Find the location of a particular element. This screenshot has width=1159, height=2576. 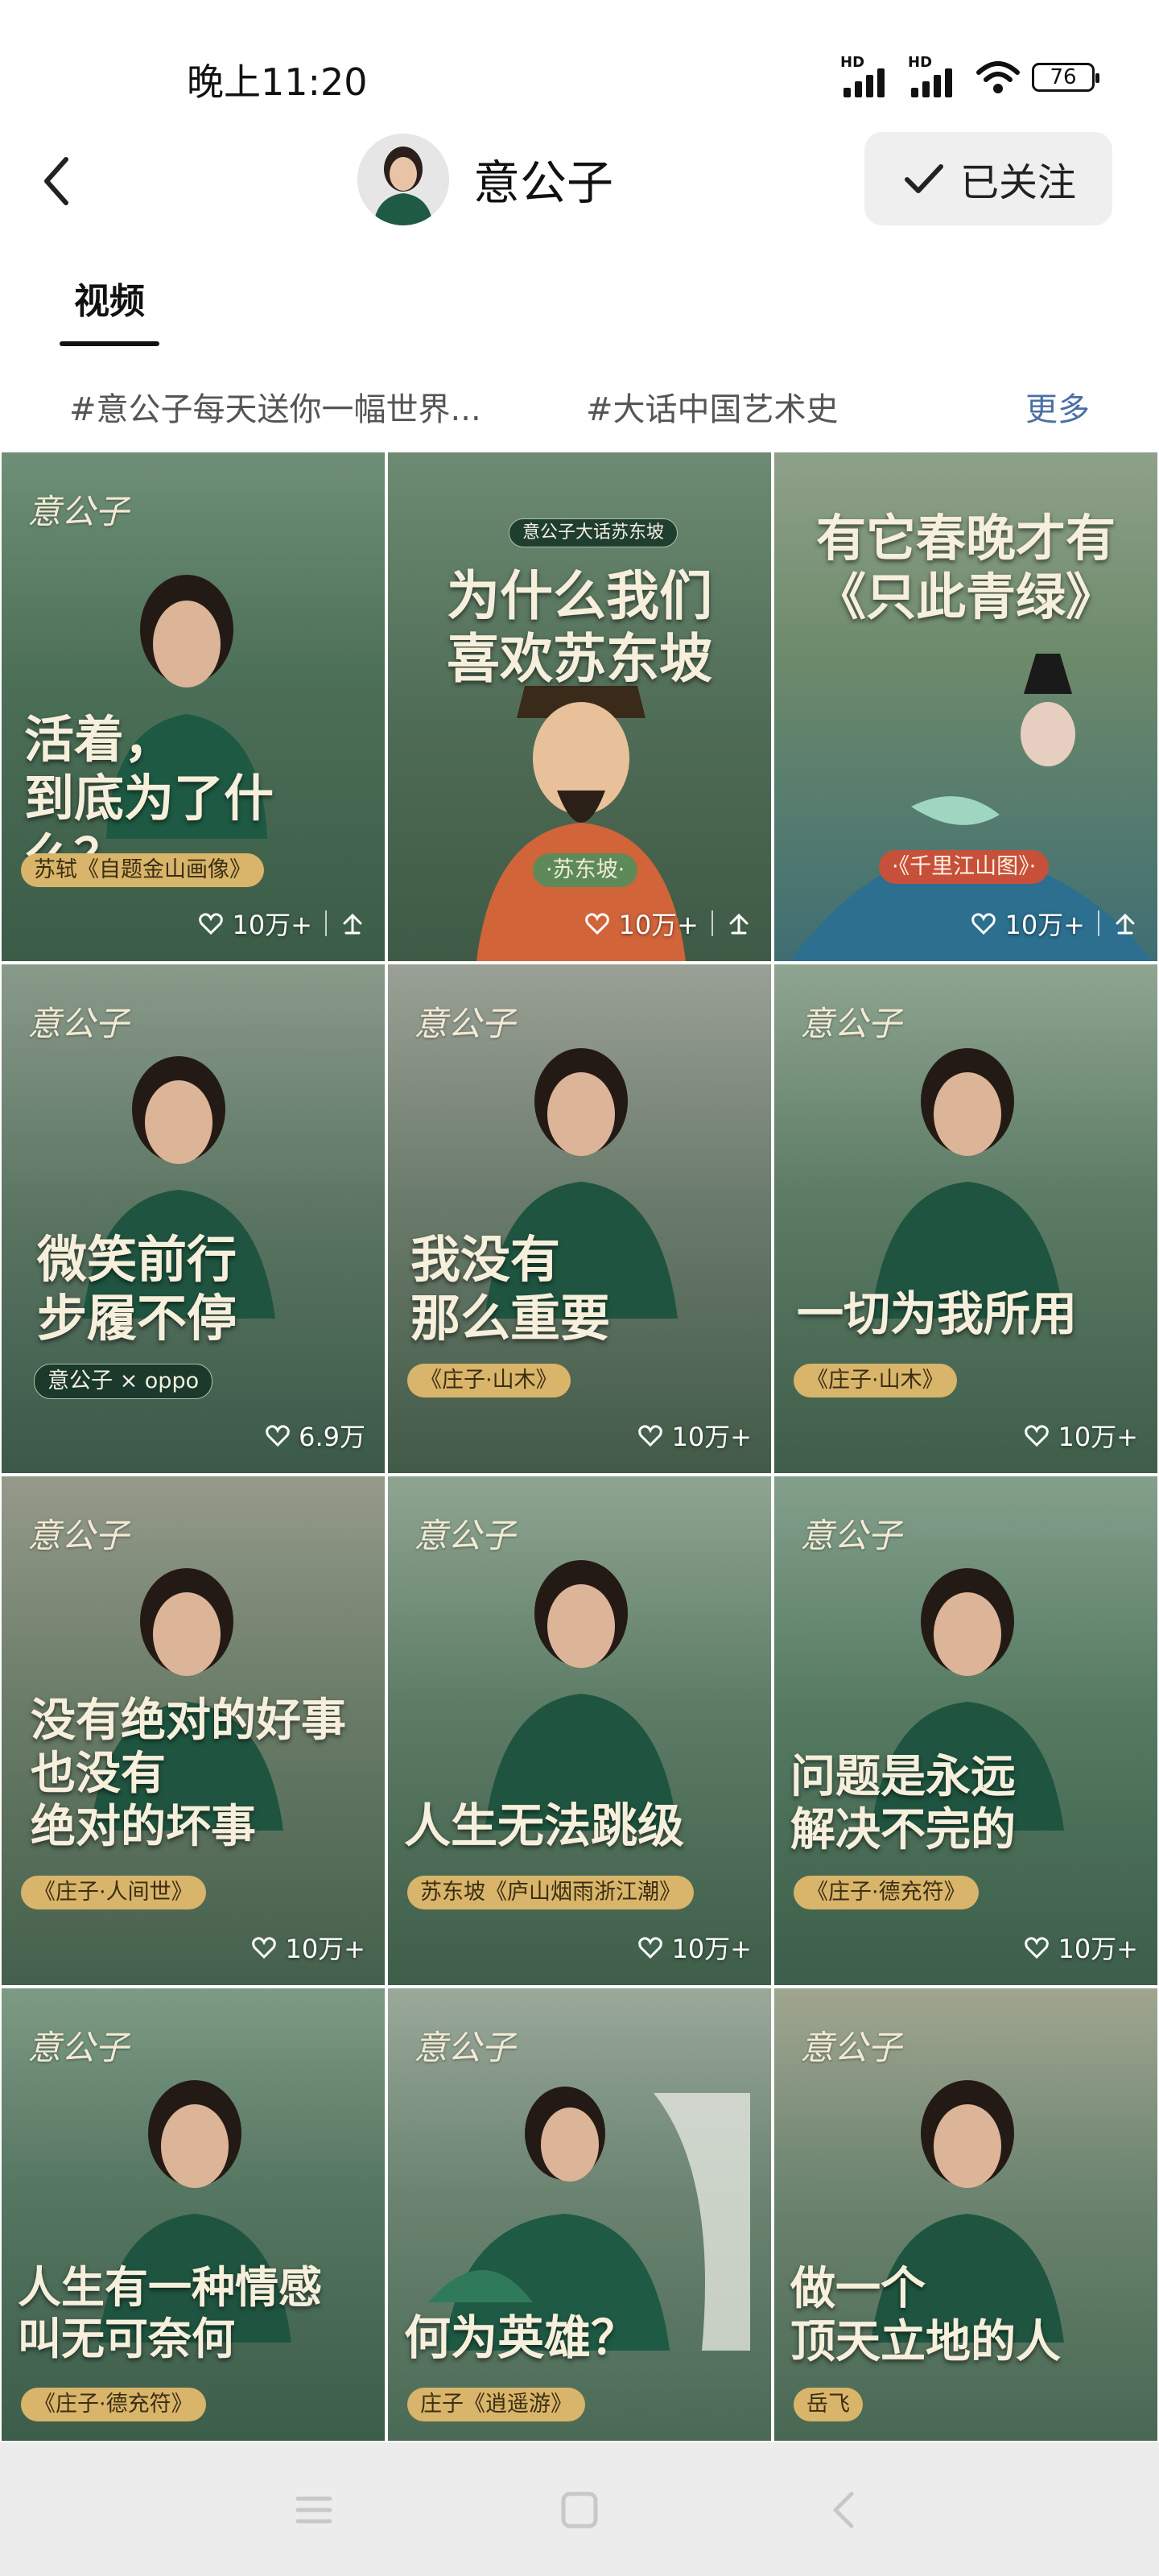

video-headline: 做一个 顶天立地的人 is located at coordinates (925, 2315).